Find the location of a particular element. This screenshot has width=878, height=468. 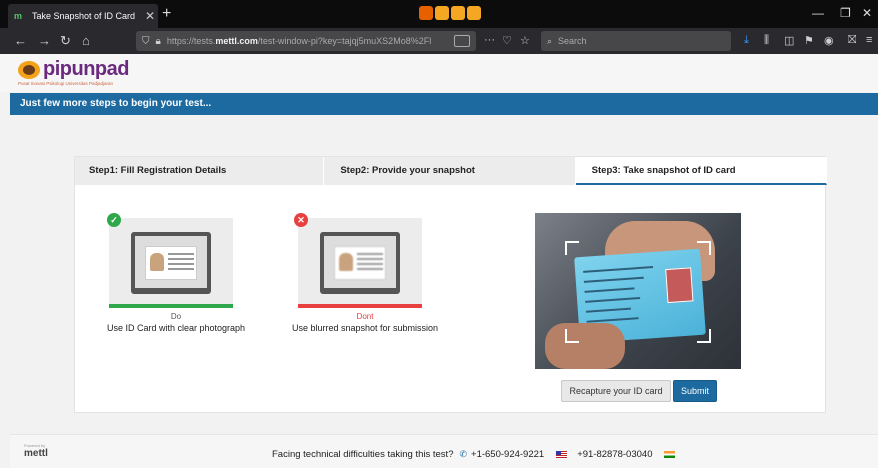

check-icon: ✓ is located at coordinates (114, 220).